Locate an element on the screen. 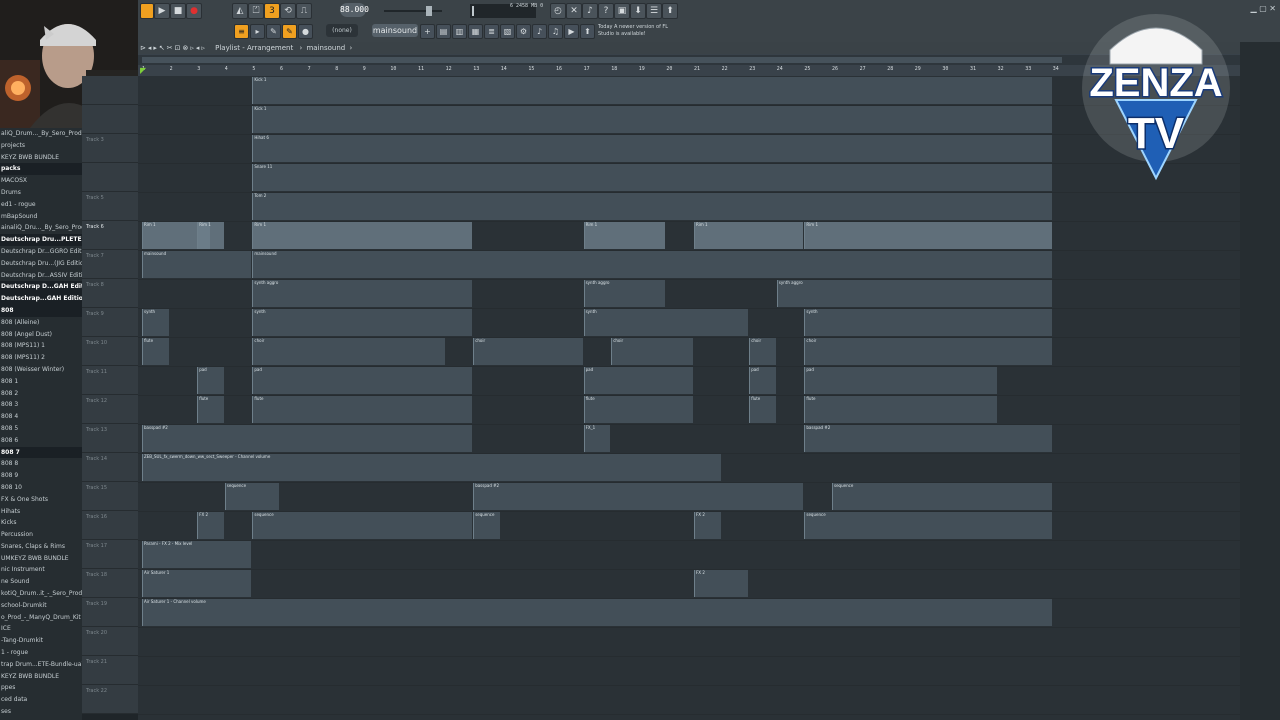 The height and width of the screenshot is (720, 1280). browser-item: UMKEYZ BWB BUNDLE is located at coordinates (41, 559).